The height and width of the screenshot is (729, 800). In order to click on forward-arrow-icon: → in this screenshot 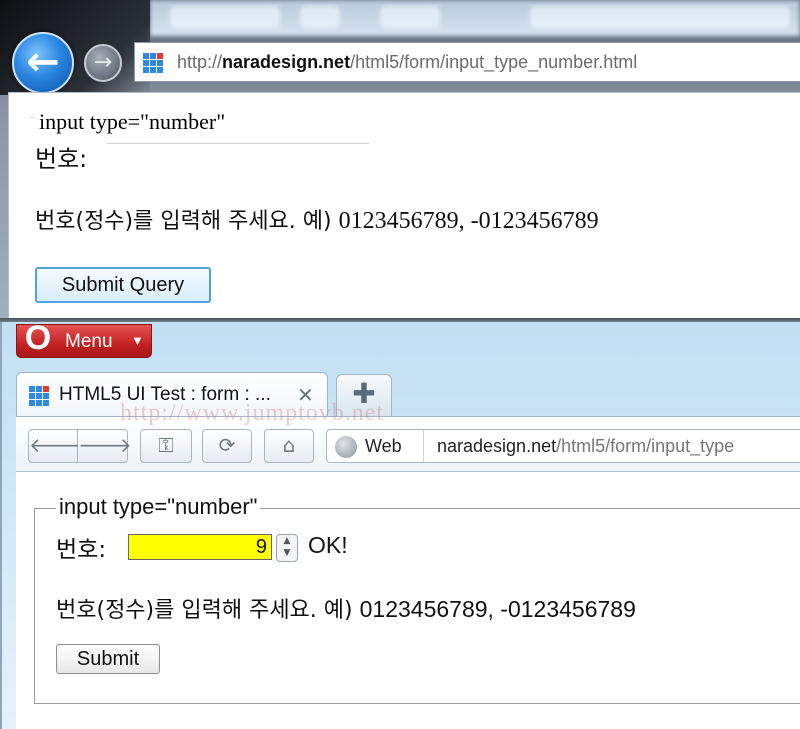, I will do `click(103, 62)`.